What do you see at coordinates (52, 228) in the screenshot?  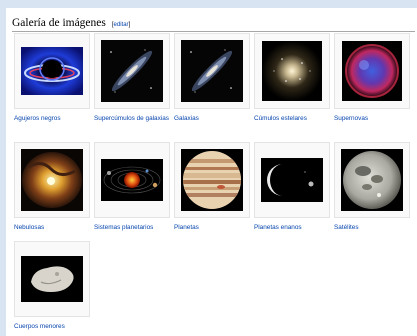 I see `caption-link: Nebulosas` at bounding box center [52, 228].